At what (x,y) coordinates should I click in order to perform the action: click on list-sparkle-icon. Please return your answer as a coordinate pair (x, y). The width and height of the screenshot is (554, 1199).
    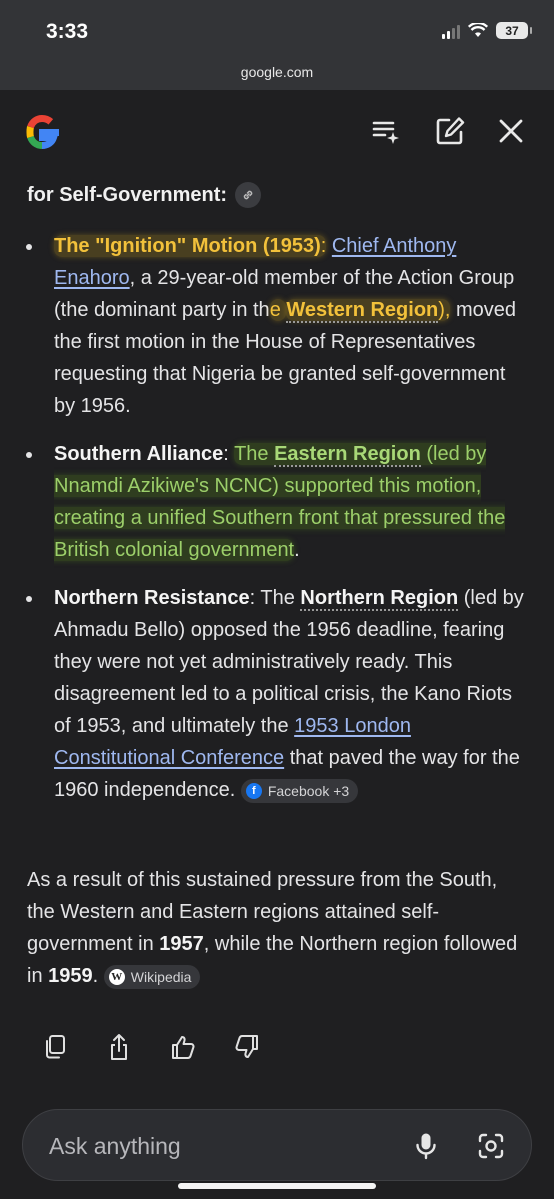
    Looking at the image, I should click on (385, 132).